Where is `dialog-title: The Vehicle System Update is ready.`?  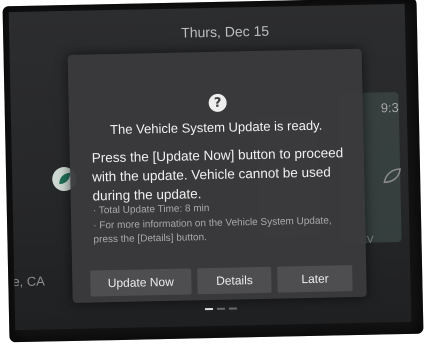
dialog-title: The Vehicle System Update is ready. is located at coordinates (216, 127).